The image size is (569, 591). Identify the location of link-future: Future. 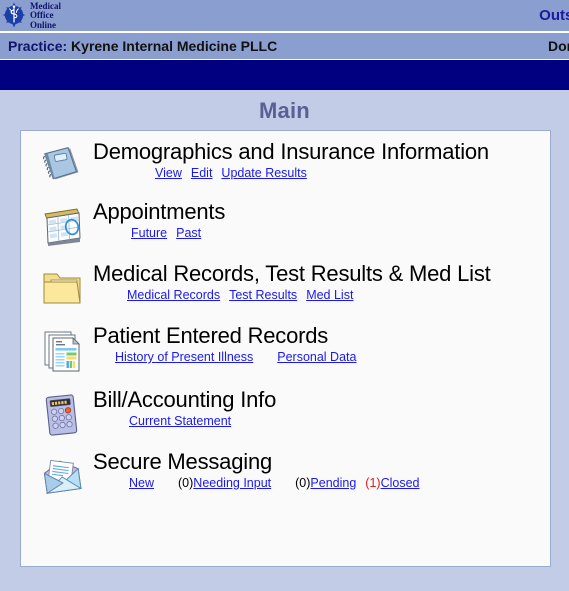
(149, 233).